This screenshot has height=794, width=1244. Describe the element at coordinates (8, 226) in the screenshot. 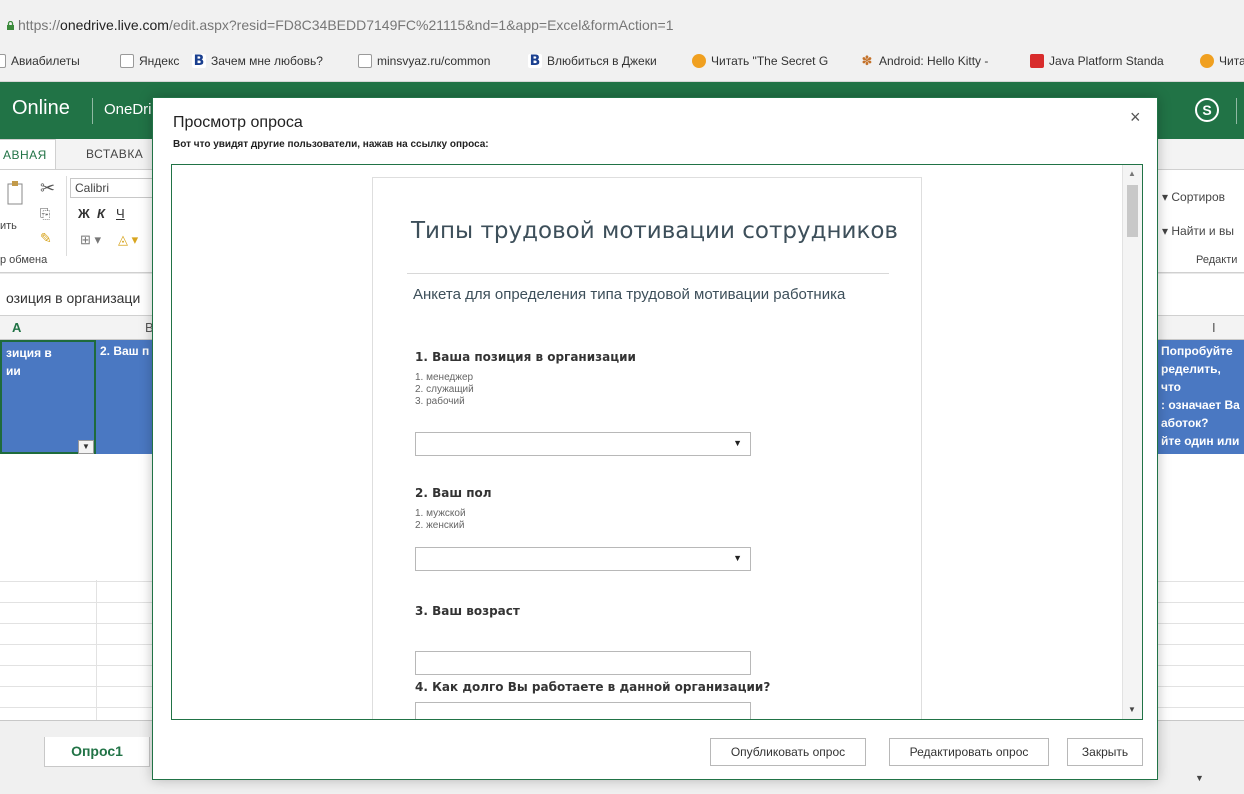

I see `paste-label: ить` at that location.